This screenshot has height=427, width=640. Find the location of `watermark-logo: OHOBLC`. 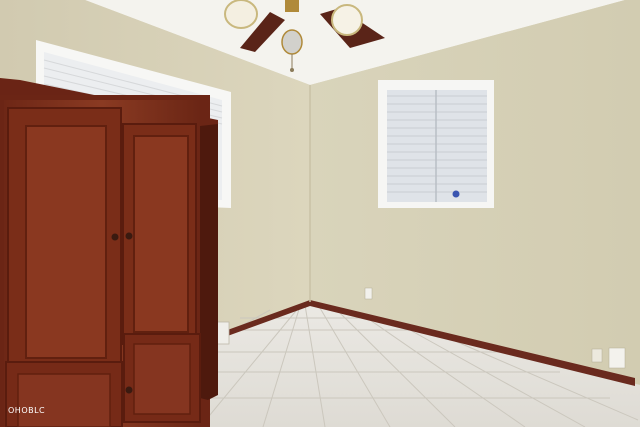

watermark-logo: OHOBLC is located at coordinates (26, 410).